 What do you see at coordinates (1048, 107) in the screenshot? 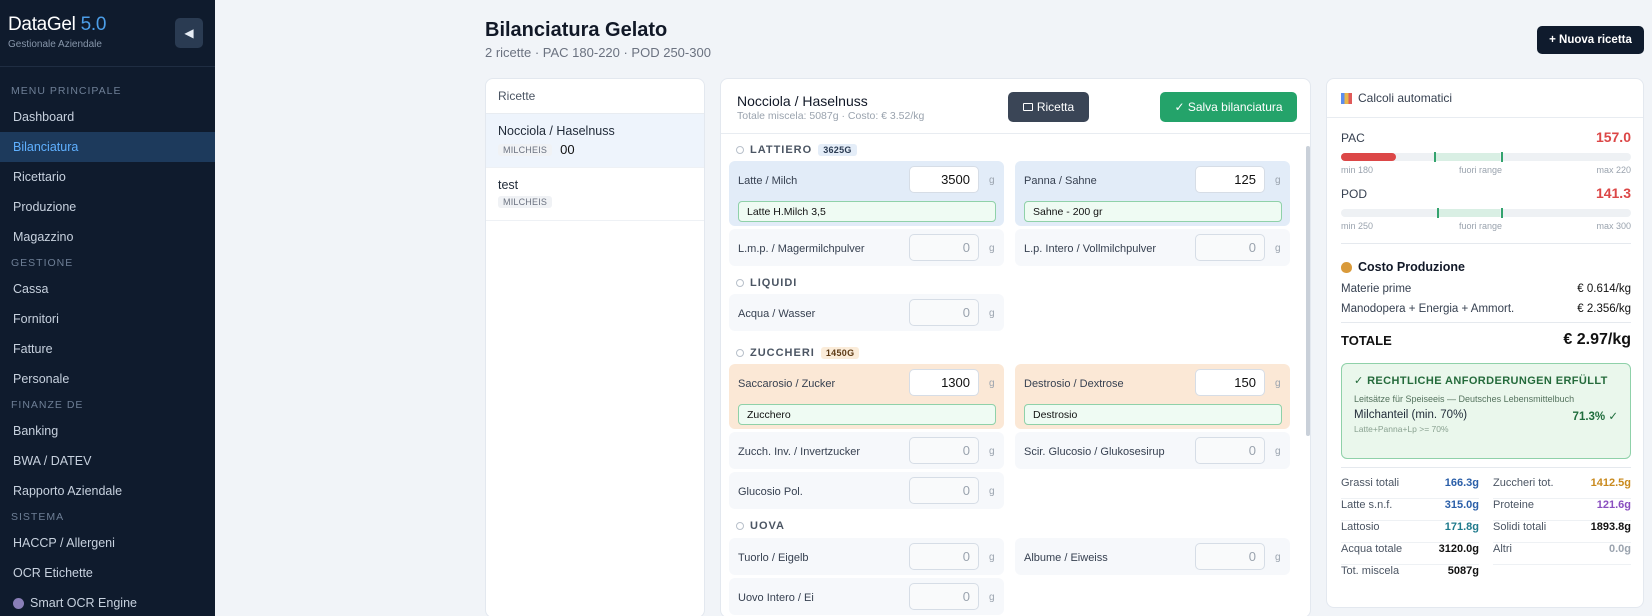
I see `recipe-print-button: Ricetta` at bounding box center [1048, 107].